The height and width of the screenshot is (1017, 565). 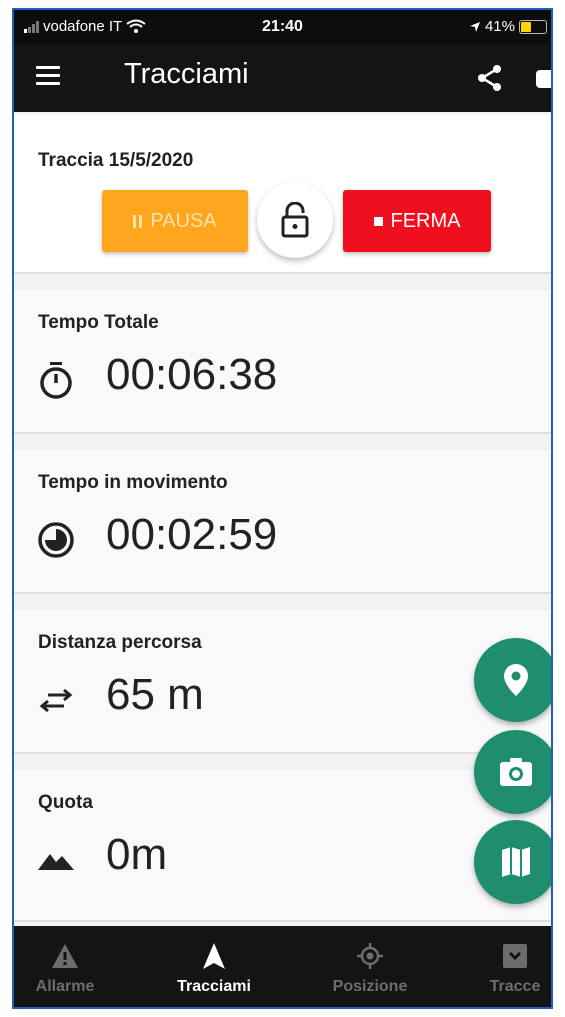 What do you see at coordinates (186, 74) in the screenshot?
I see `page-title: Tracciami` at bounding box center [186, 74].